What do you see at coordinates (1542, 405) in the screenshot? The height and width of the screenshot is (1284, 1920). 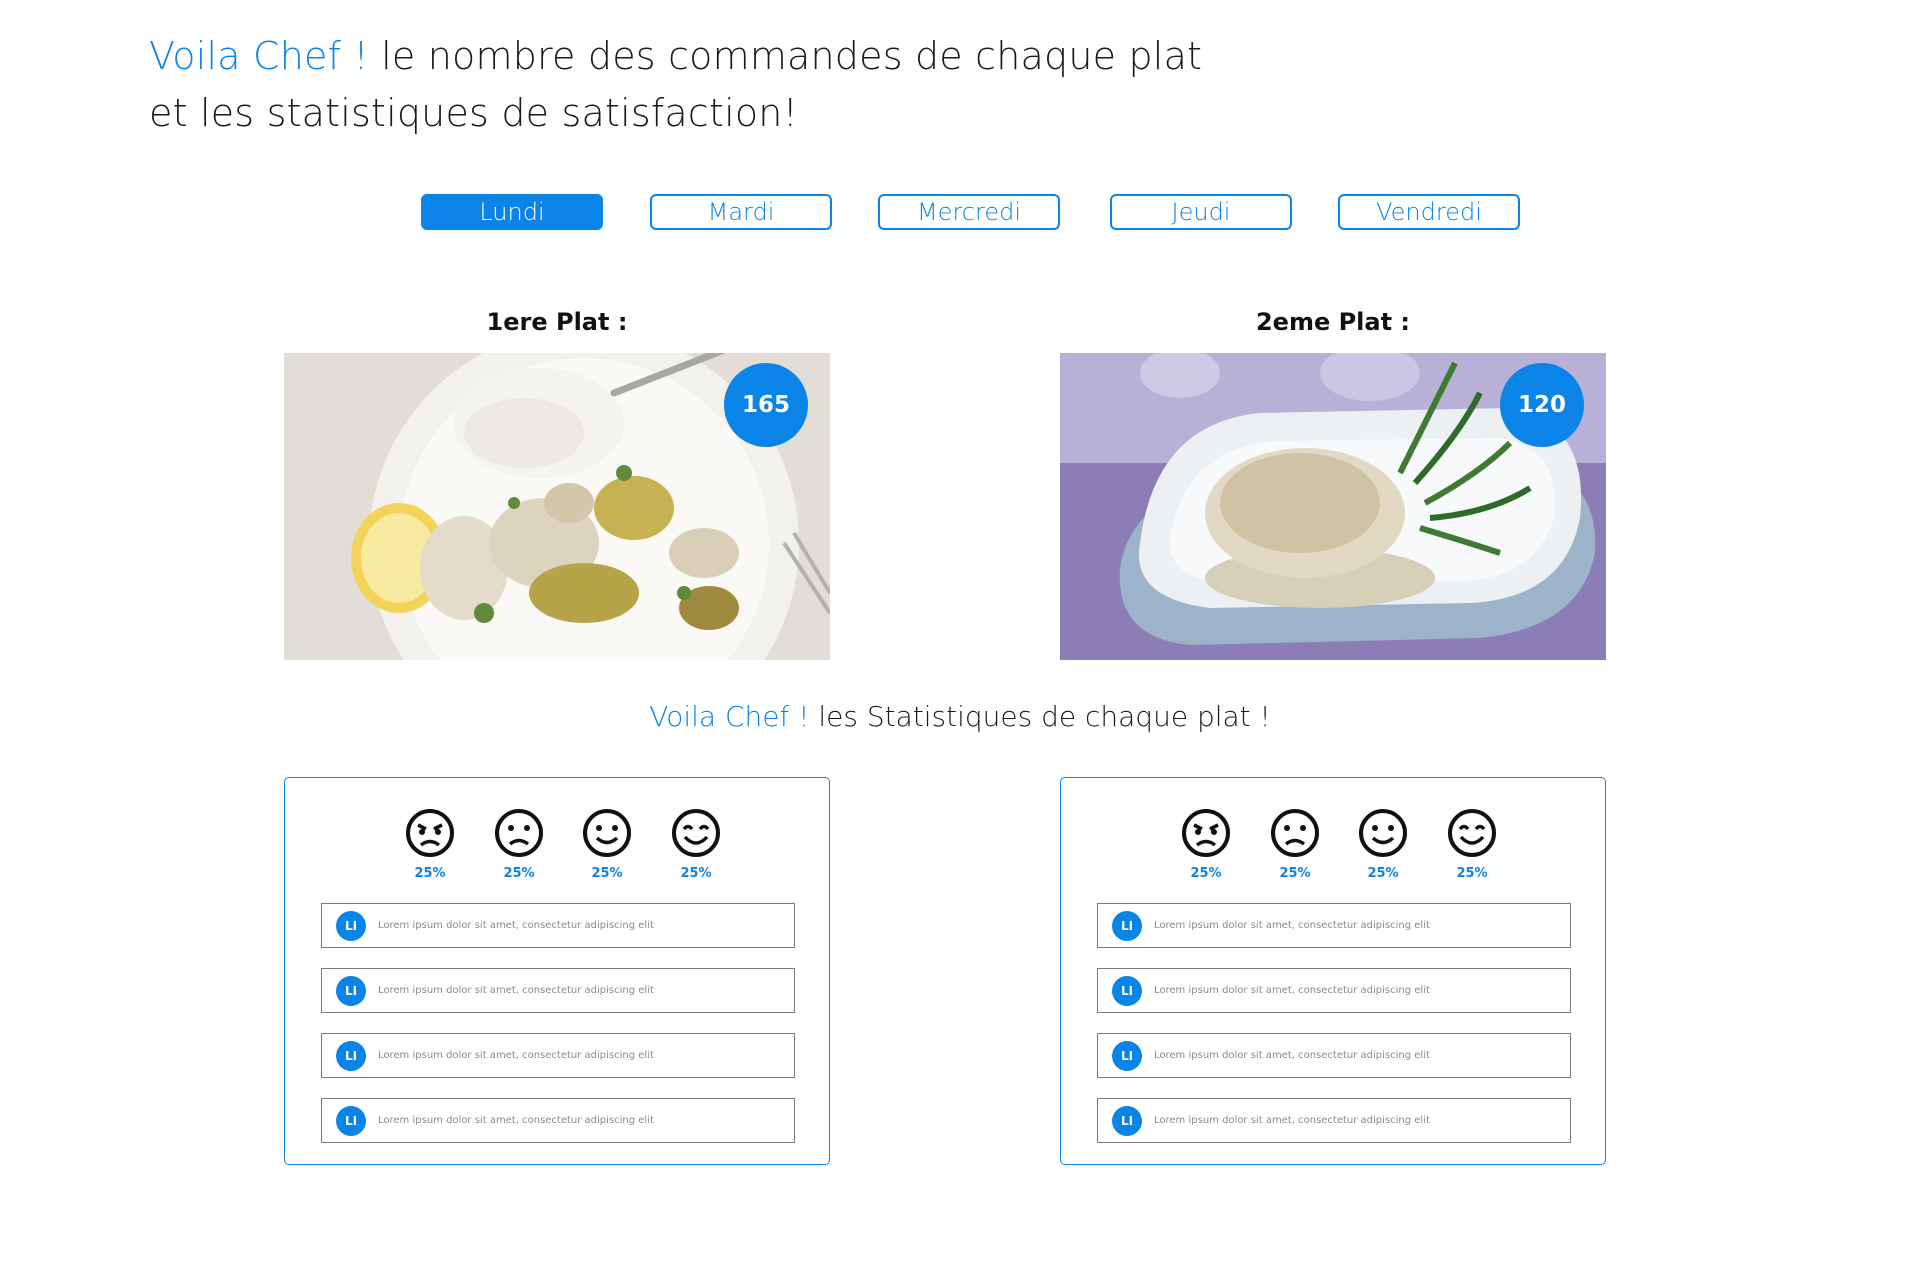 I see `plat-2-order-count: 120` at bounding box center [1542, 405].